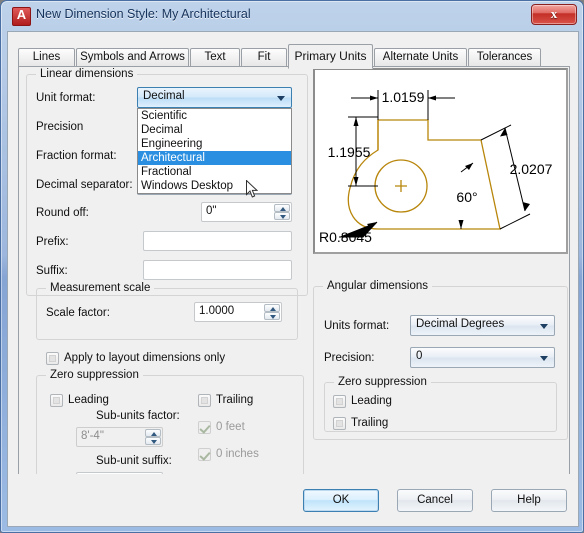 The height and width of the screenshot is (533, 584). Describe the element at coordinates (403, 97) in the screenshot. I see `preview-dim-top: 1.0159` at that location.